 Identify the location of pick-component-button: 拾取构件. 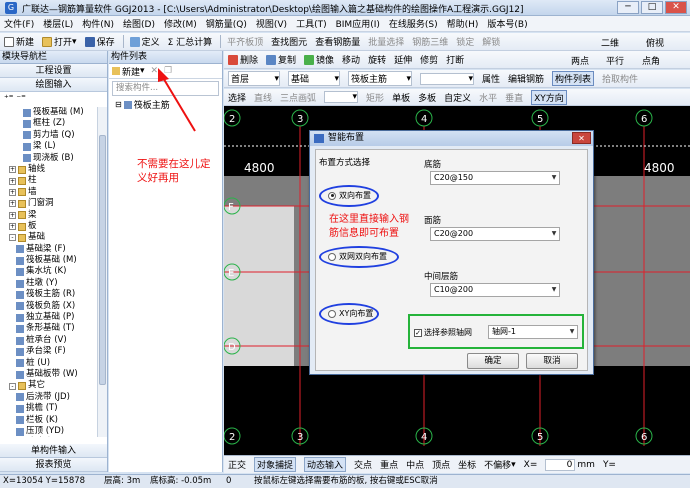
(620, 78).